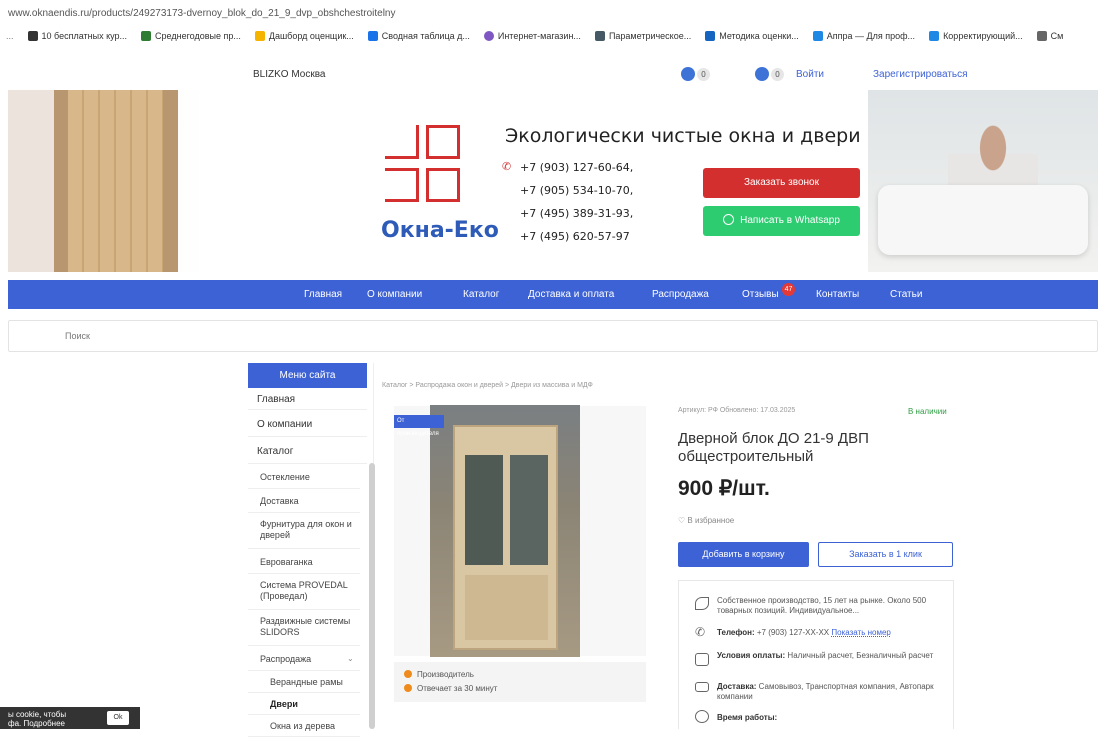 The width and height of the screenshot is (1105, 737). Describe the element at coordinates (781, 183) in the screenshot. I see `order-call-button: Заказать звонок` at that location.